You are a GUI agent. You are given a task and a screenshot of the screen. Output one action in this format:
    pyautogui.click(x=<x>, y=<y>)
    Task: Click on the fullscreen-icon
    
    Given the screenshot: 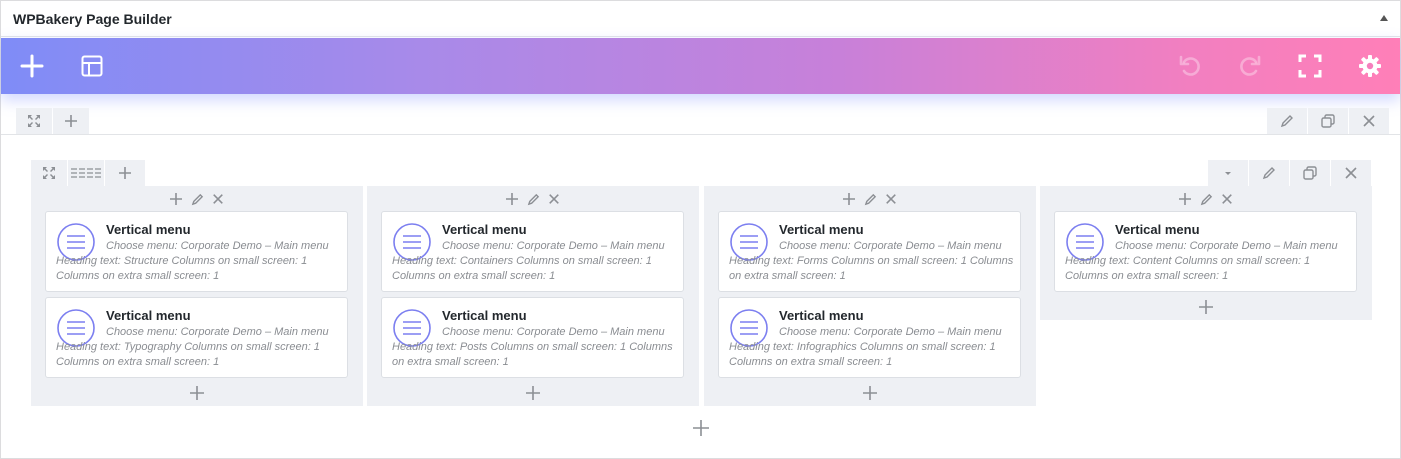 What is the action you would take?
    pyautogui.click(x=1310, y=66)
    